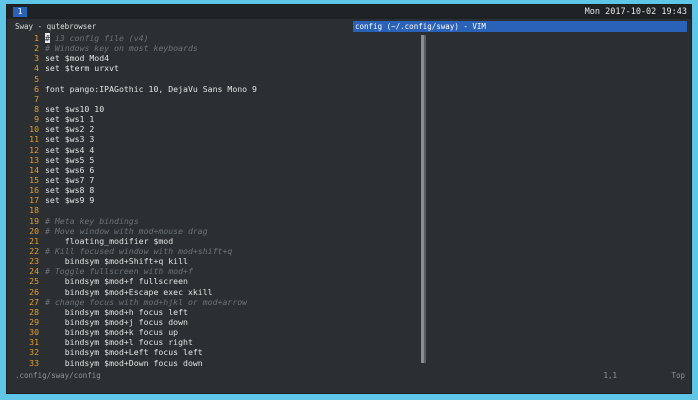 Image resolution: width=698 pixels, height=400 pixels. Describe the element at coordinates (70, 200) in the screenshot. I see `line-text: set $ws9 9` at that location.